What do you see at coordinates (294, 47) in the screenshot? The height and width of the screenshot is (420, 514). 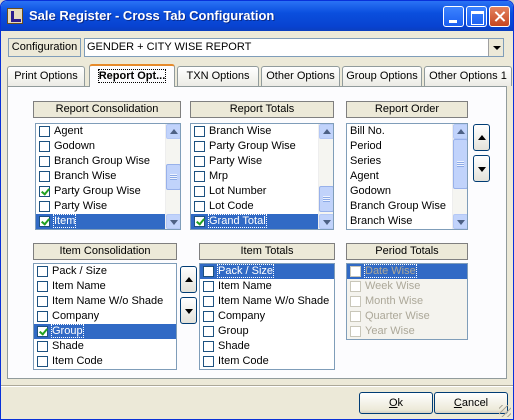 I see `configuration-select: GENDER + CITY WISE REPORT` at bounding box center [294, 47].